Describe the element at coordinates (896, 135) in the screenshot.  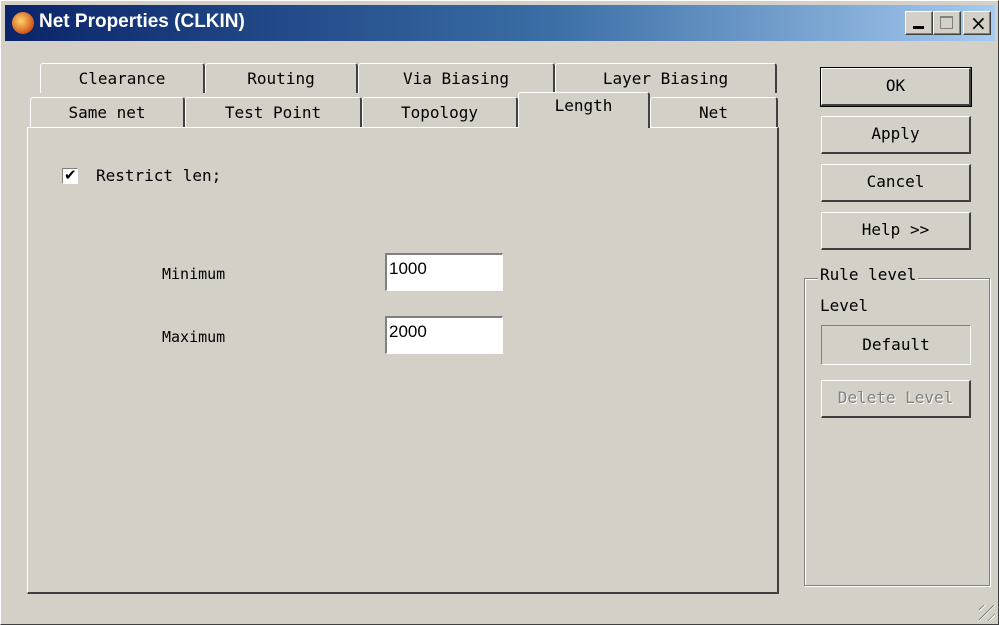
I see `apply-button: Apply` at that location.